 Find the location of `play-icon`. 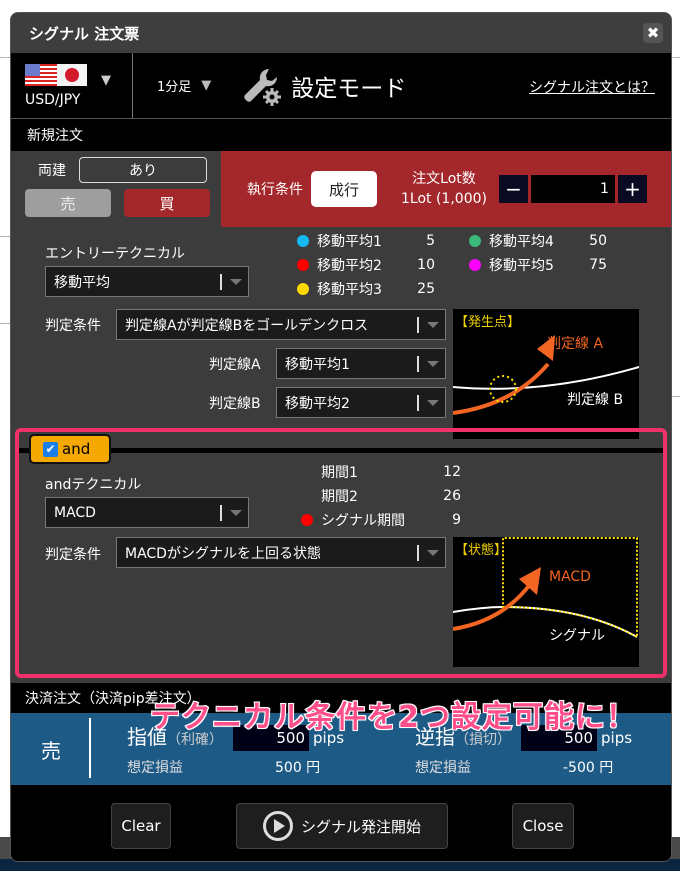

play-icon is located at coordinates (277, 826).